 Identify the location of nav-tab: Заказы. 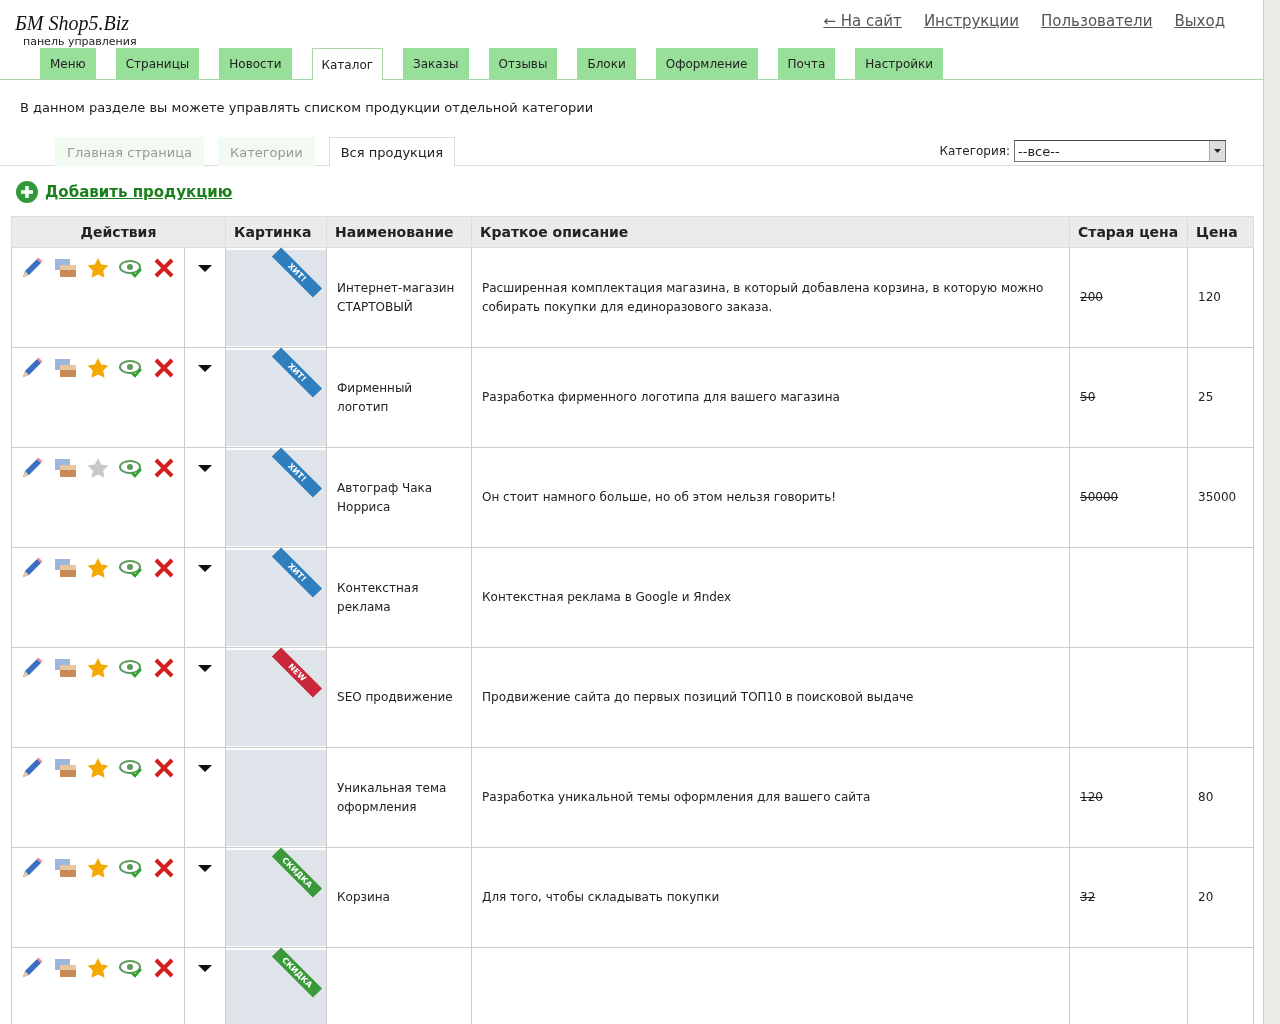
(436, 63).